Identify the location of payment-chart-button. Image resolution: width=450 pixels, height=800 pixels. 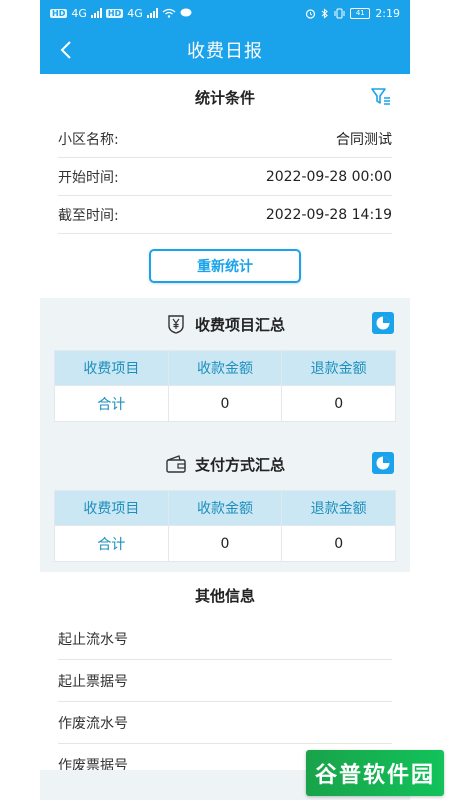
(383, 463).